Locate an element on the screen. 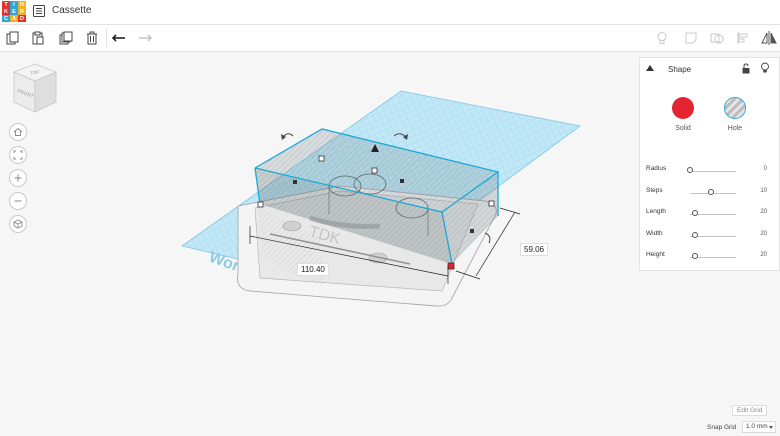  logo-letter: K is located at coordinates (6, 11).